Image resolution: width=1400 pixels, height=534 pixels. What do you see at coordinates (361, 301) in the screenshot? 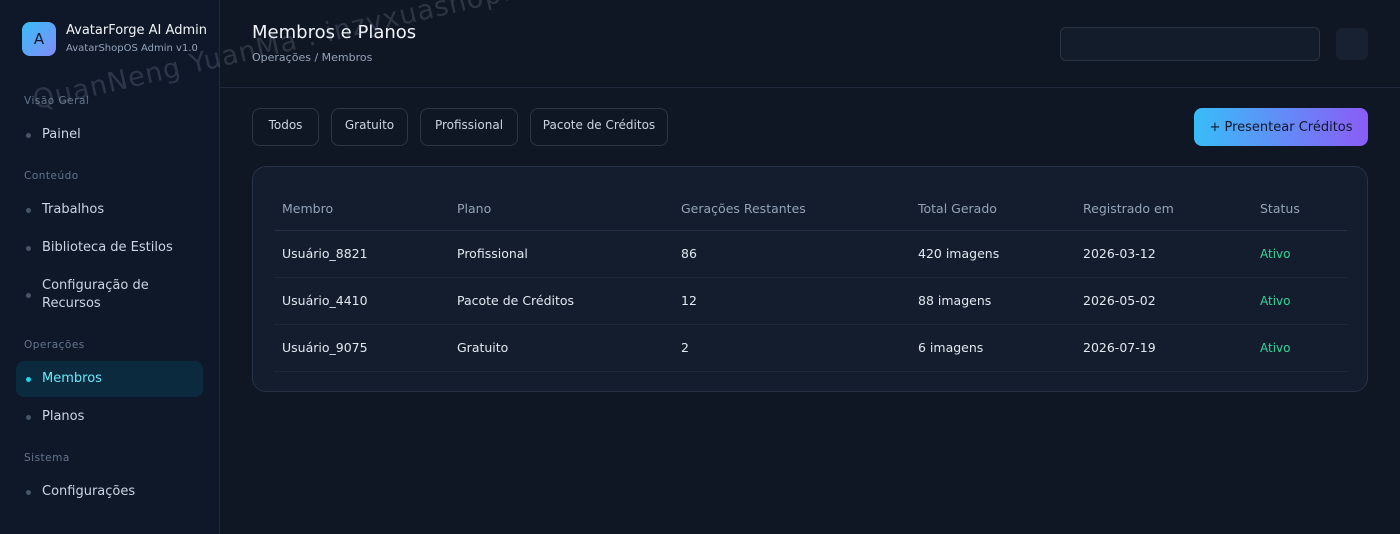
I see `cell-member: Usuário_4410` at bounding box center [361, 301].